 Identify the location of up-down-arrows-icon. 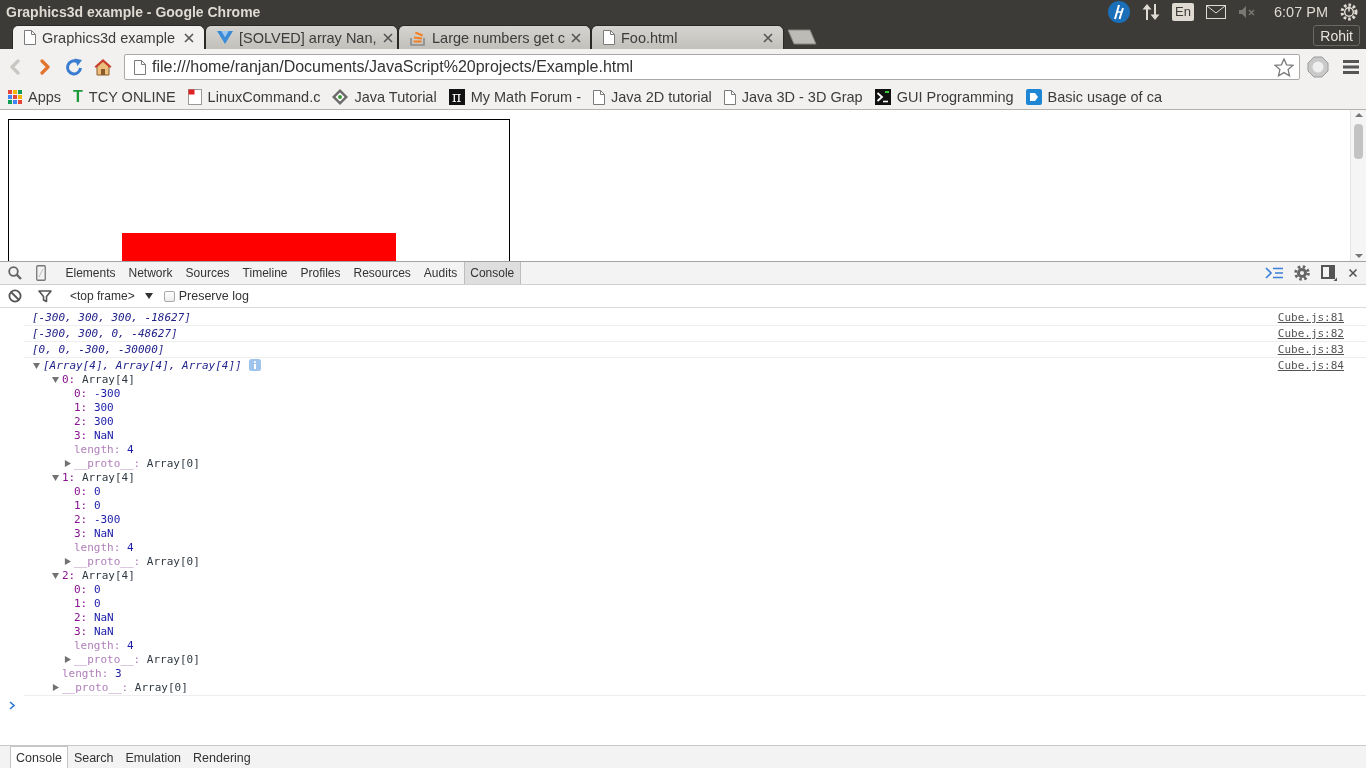
(1151, 12).